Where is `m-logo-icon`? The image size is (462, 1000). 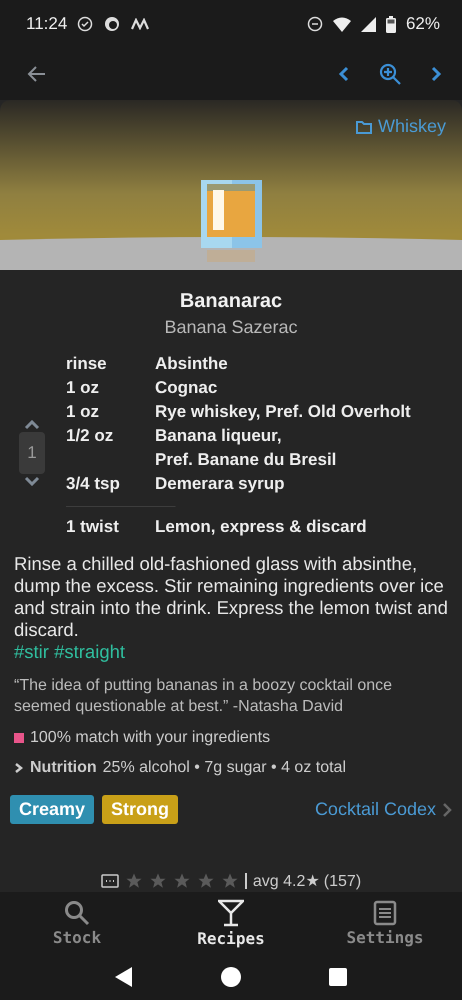 m-logo-icon is located at coordinates (140, 24).